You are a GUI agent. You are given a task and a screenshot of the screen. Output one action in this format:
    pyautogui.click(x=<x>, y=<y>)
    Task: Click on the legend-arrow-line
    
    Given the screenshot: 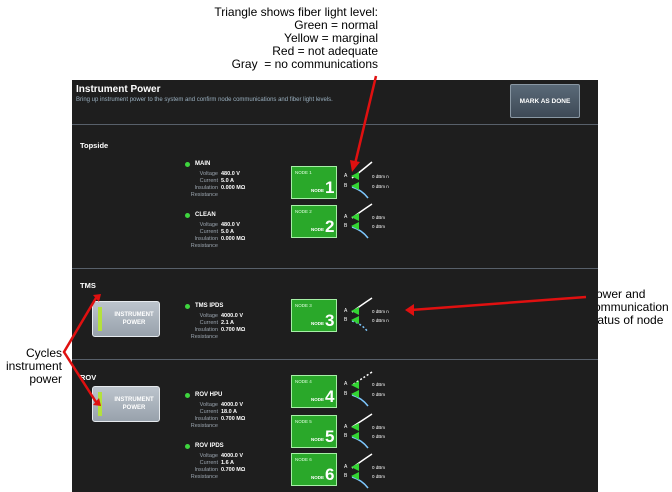 What is the action you would take?
    pyautogui.click(x=365, y=120)
    